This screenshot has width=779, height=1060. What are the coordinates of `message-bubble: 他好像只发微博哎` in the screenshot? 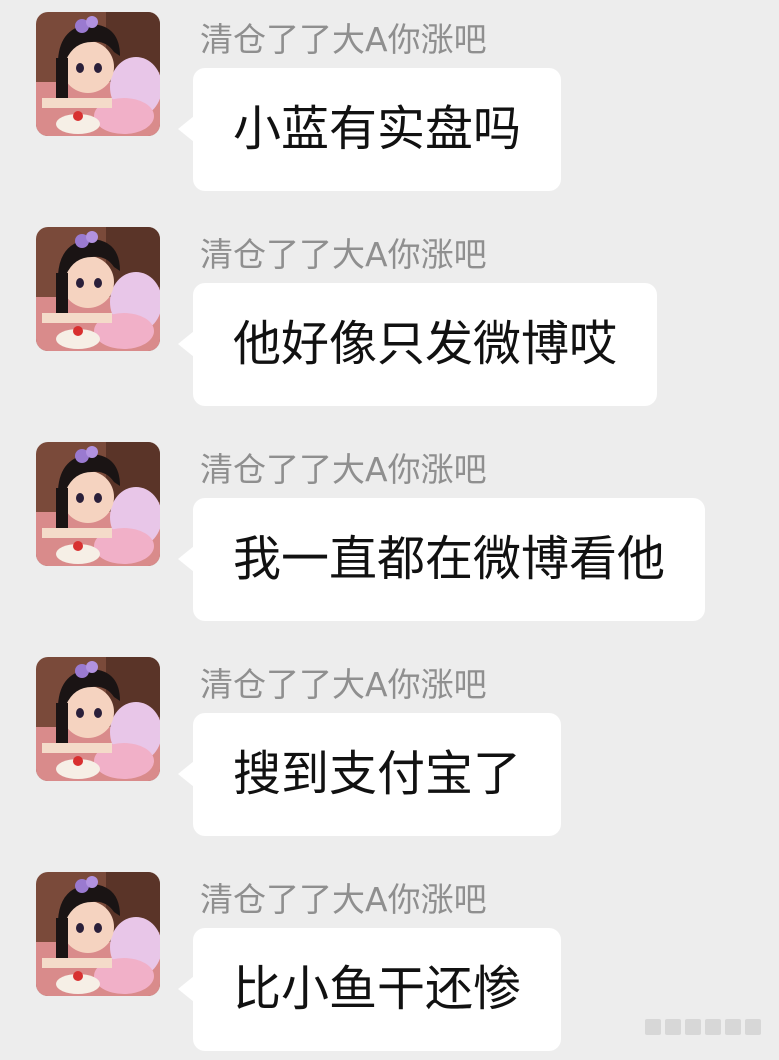 It's located at (425, 344).